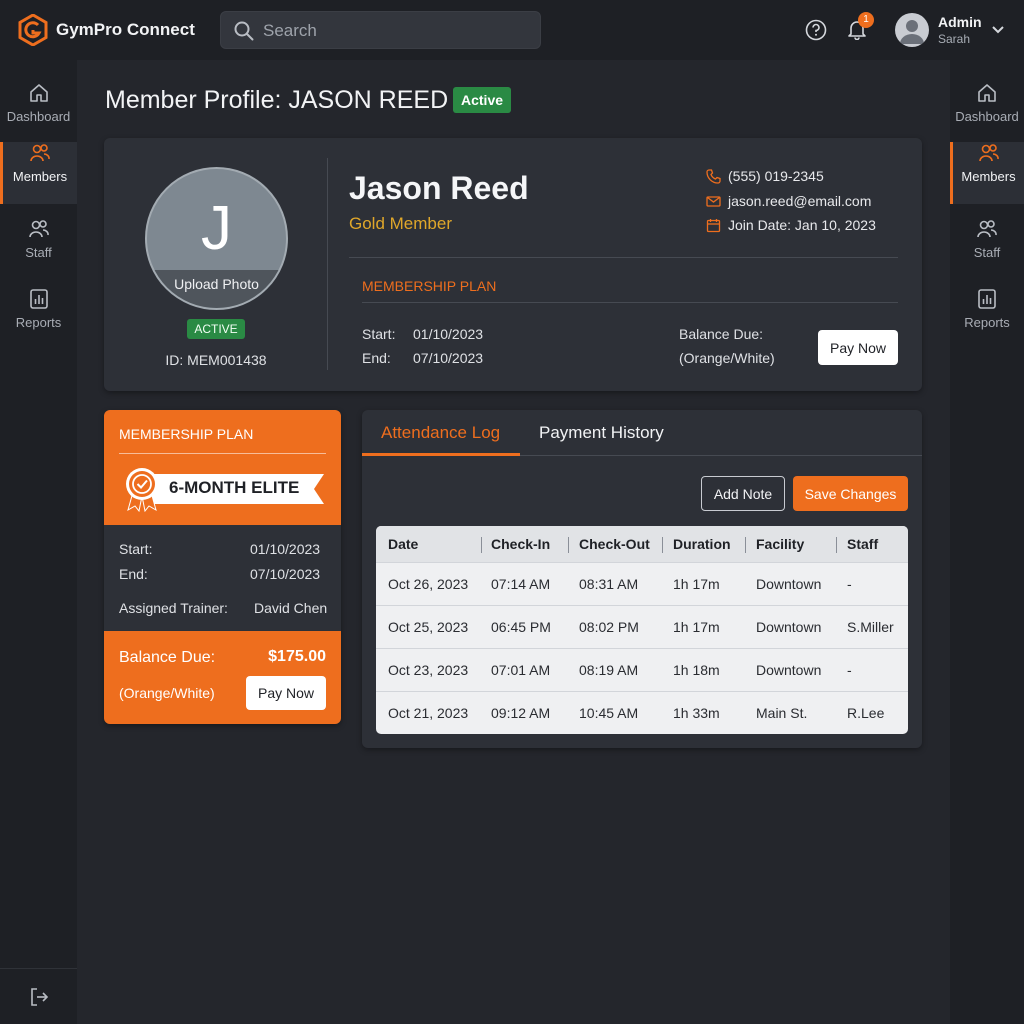 The image size is (1024, 1024). I want to click on cell-staff: R.Lee, so click(866, 713).